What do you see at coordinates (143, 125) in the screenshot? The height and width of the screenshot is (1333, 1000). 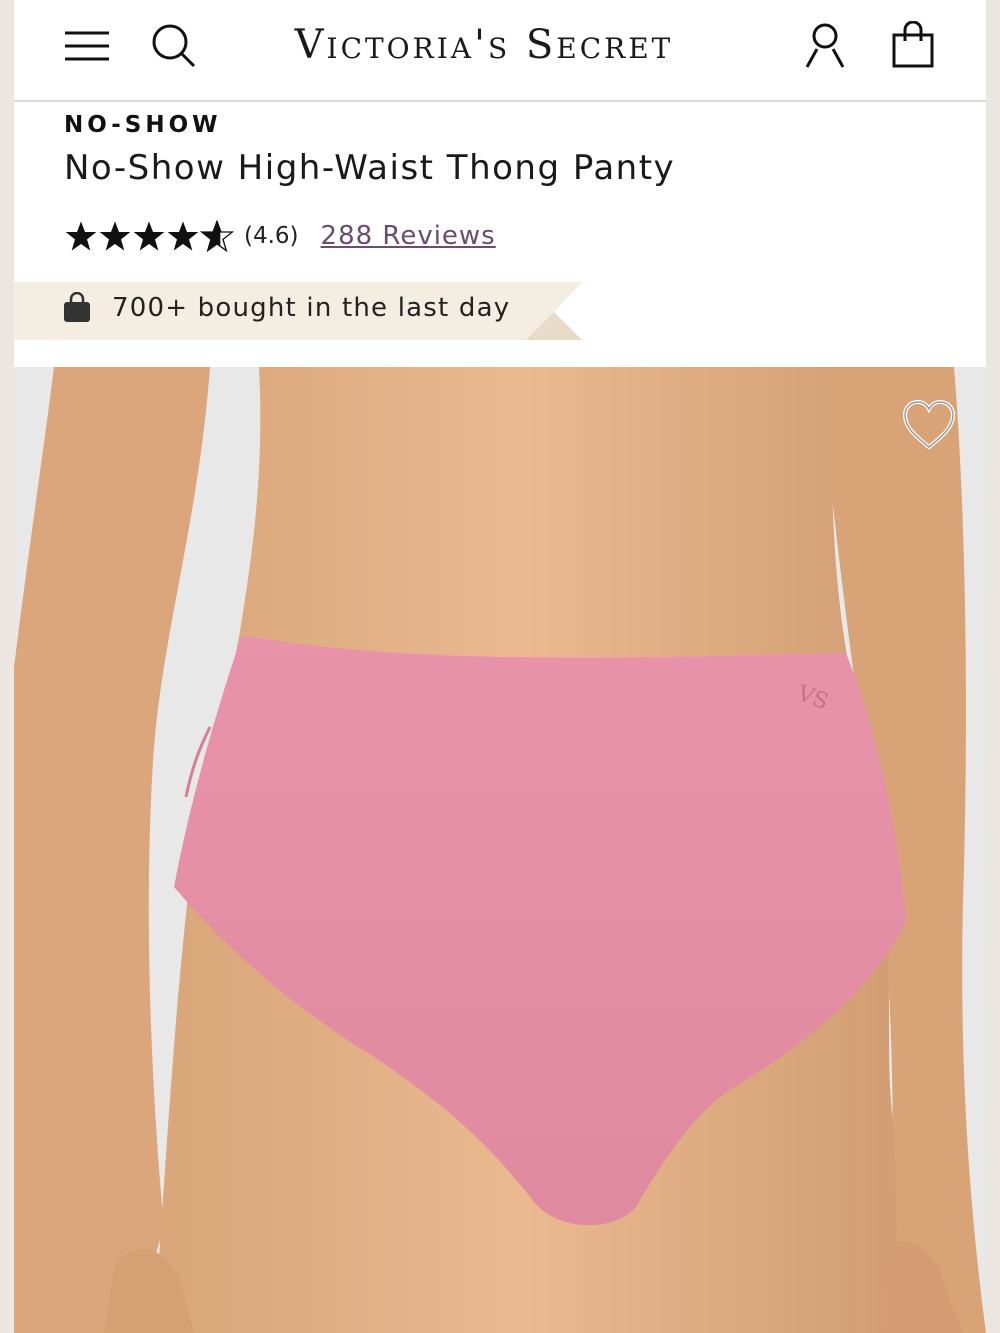 I see `product-category: NO-SHOW` at bounding box center [143, 125].